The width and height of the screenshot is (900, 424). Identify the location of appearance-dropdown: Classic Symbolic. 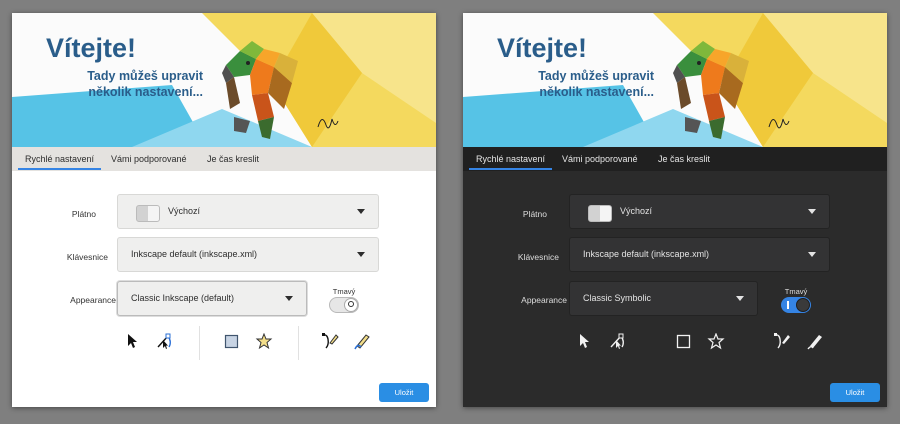
(663, 298).